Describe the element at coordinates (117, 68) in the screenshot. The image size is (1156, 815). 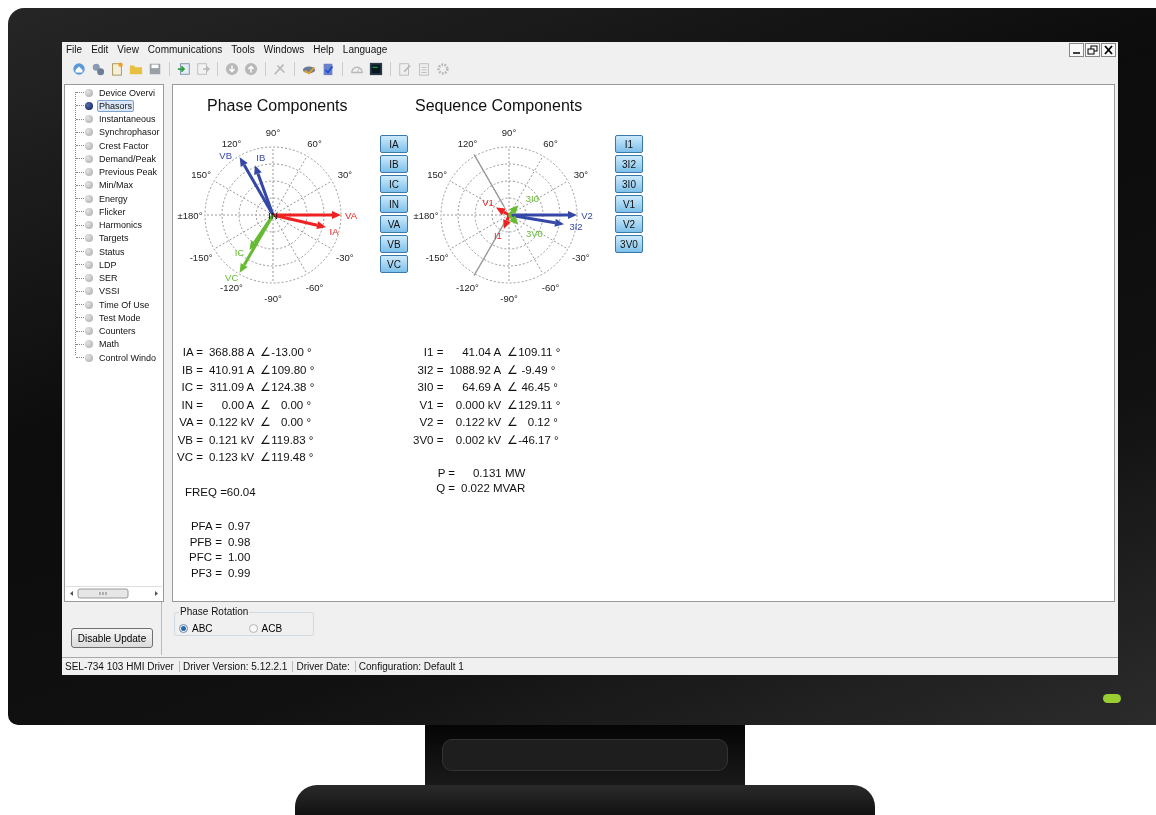
I see `new-page-icon` at that location.